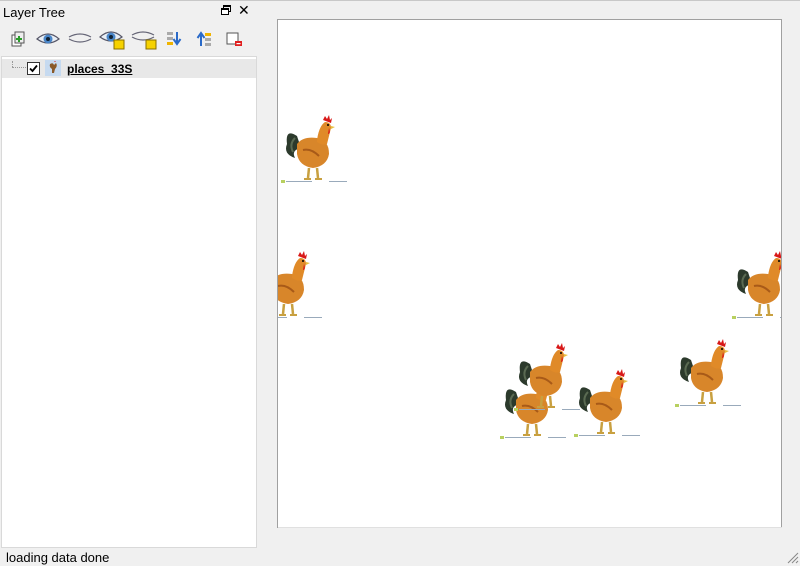 This screenshot has height=566, width=800. I want to click on close-icon: ✕, so click(244, 10).